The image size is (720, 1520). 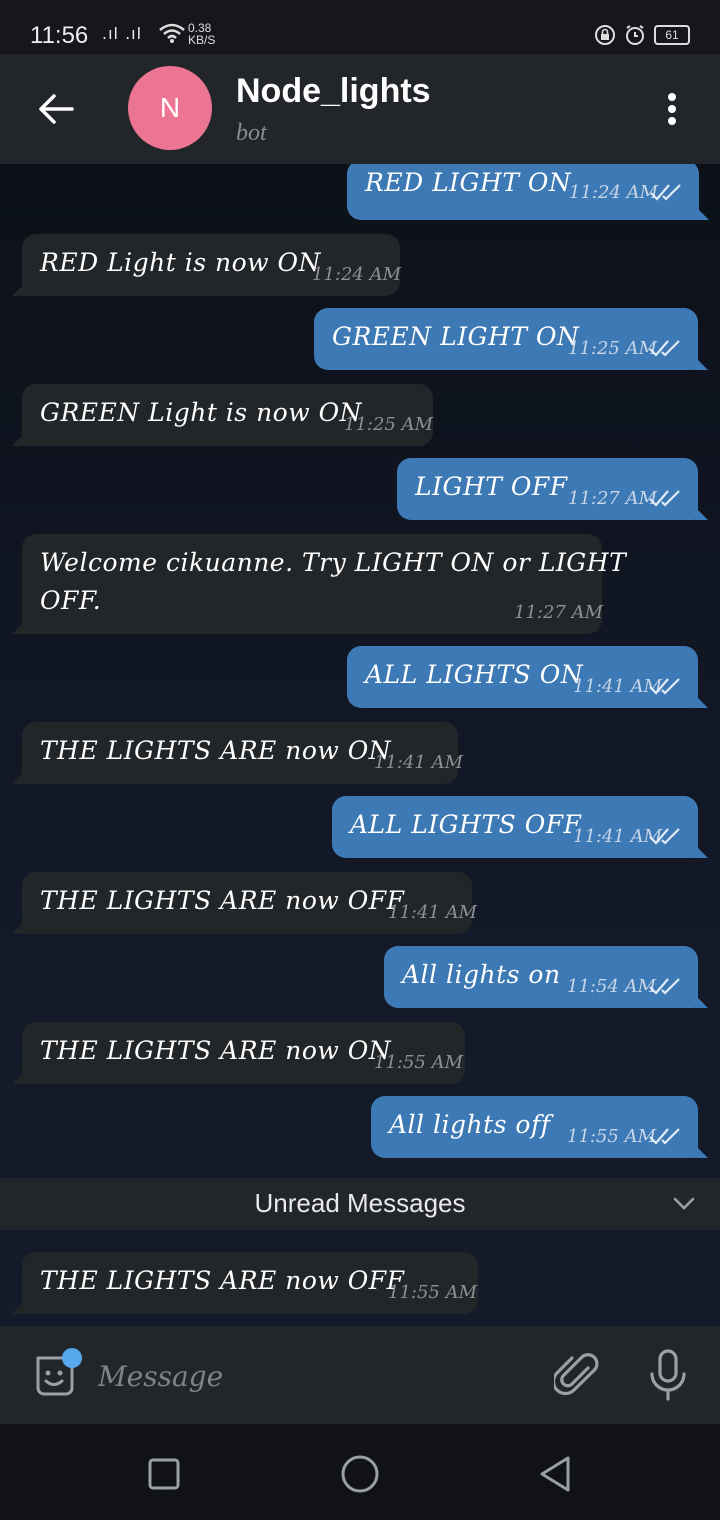 What do you see at coordinates (251, 133) in the screenshot?
I see `chat-subtitle: bot` at bounding box center [251, 133].